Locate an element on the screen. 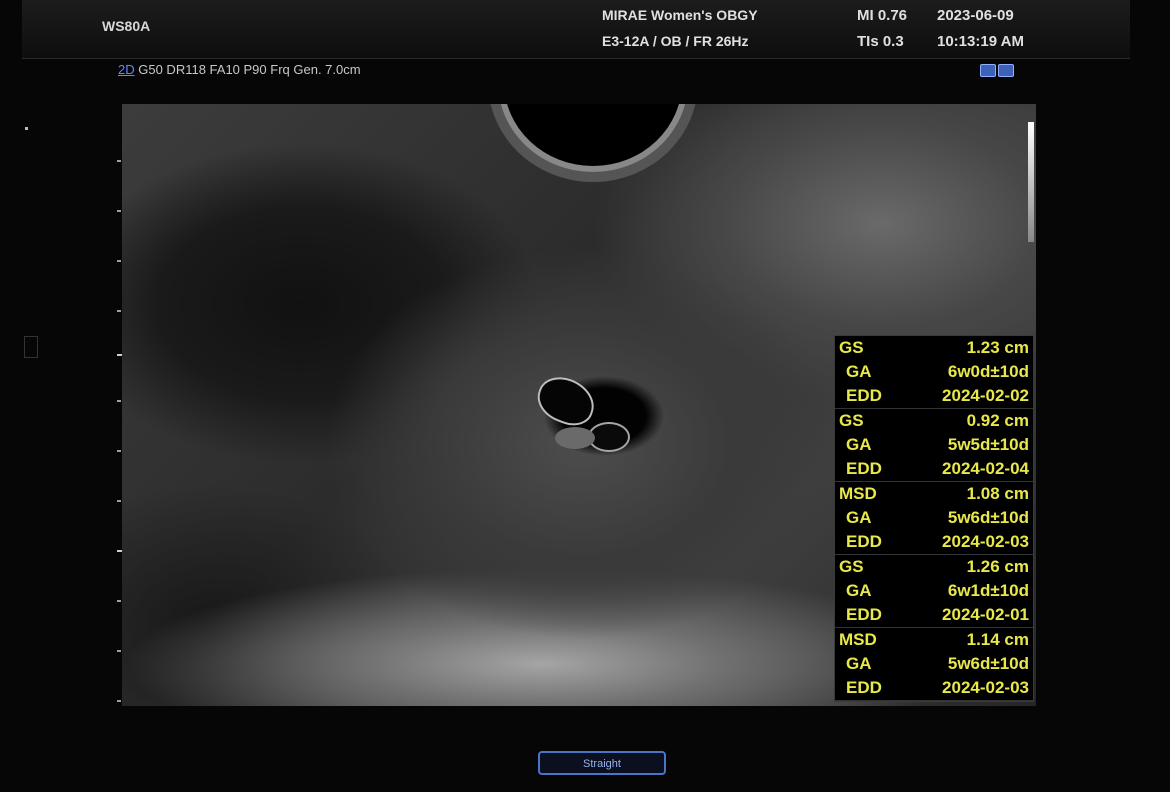 The image size is (1170, 792). measurement-row: EDD 2024-02-04 is located at coordinates (937, 468).